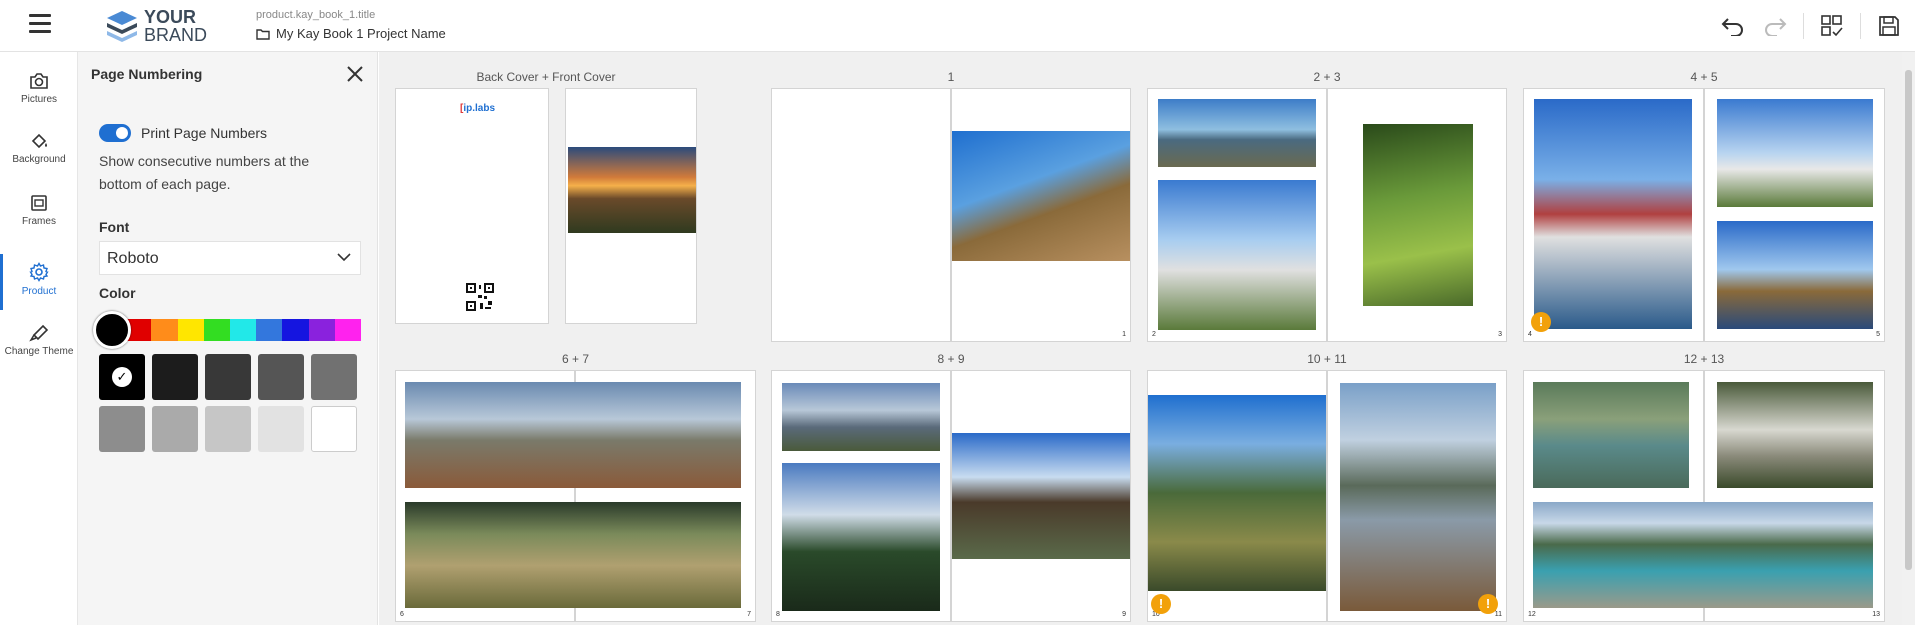 The height and width of the screenshot is (625, 1915). Describe the element at coordinates (861, 417) in the screenshot. I see `mountain-lake-photo` at that location.